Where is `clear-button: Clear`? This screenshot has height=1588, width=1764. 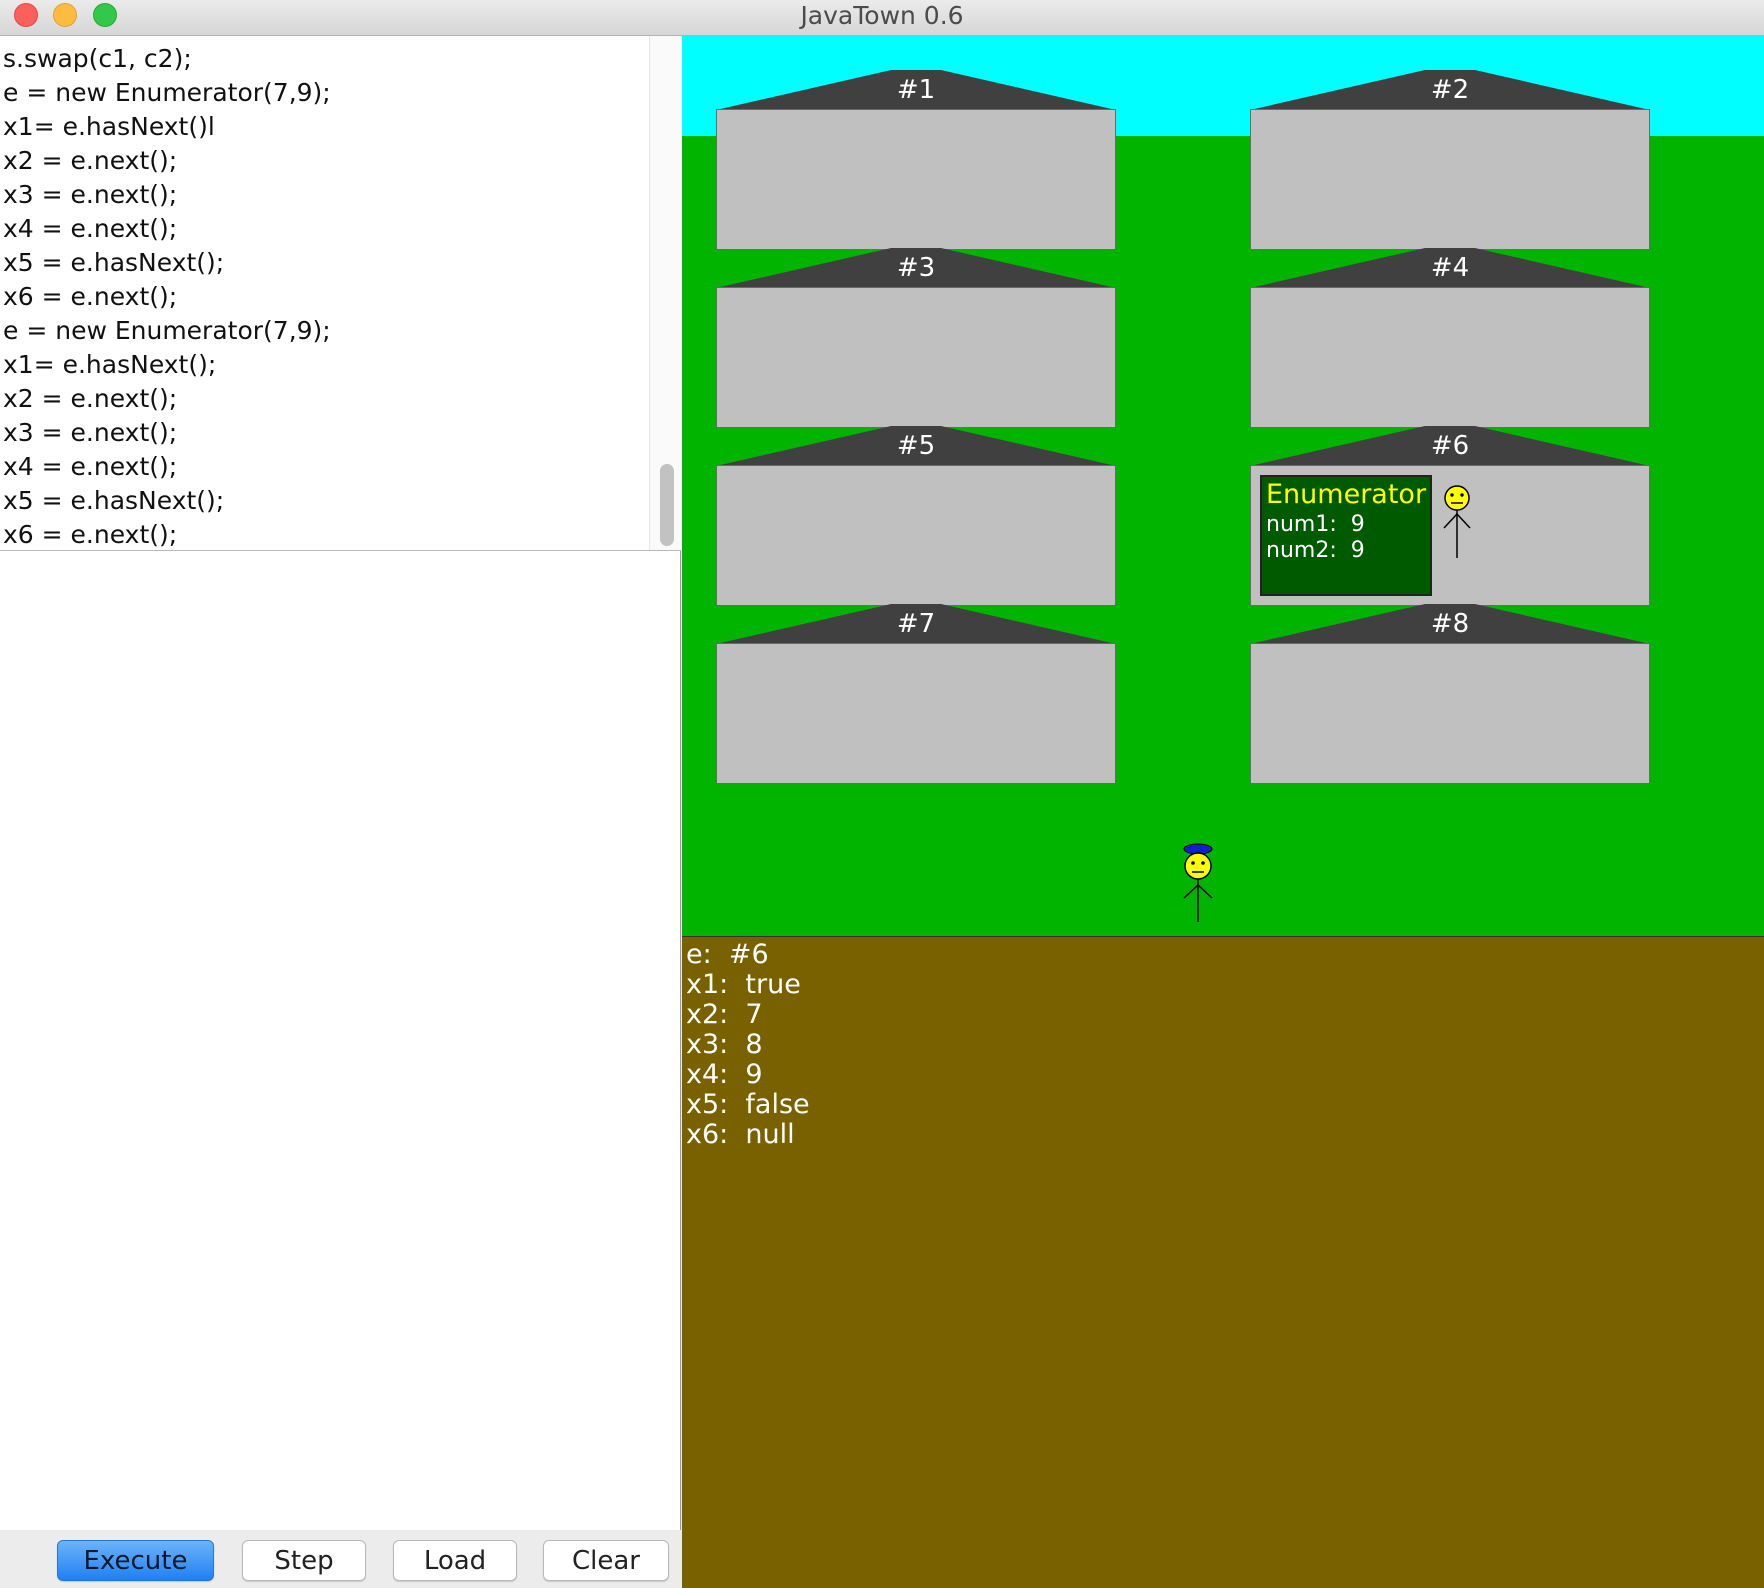 clear-button: Clear is located at coordinates (606, 1560).